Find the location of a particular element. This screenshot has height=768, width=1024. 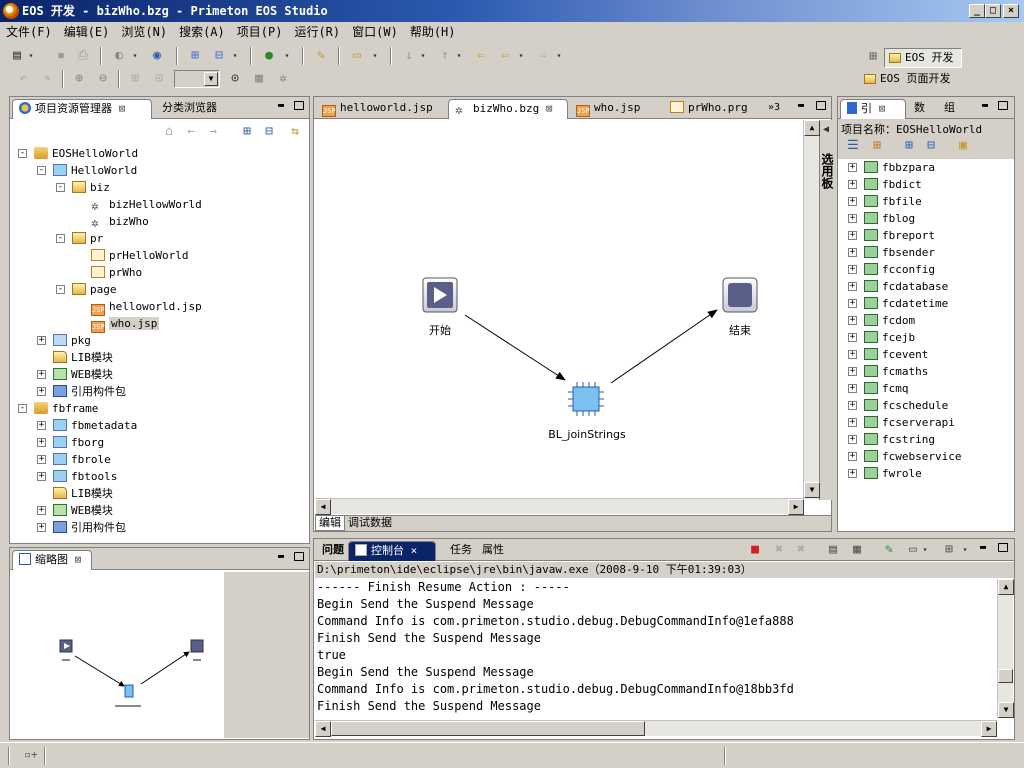

component-package-item: + fcconfig is located at coordinates (891, 269).